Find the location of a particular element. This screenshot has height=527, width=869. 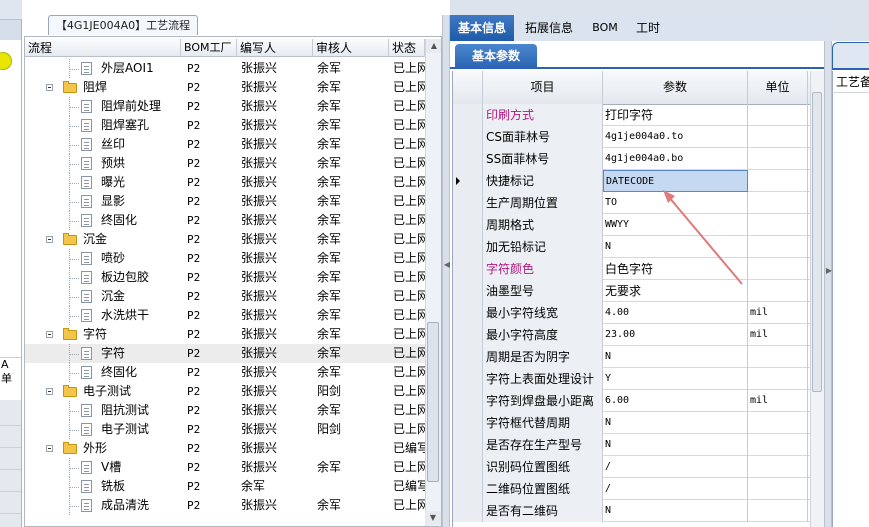

grid-row: 字符颜色 白色字符 is located at coordinates (631, 269).